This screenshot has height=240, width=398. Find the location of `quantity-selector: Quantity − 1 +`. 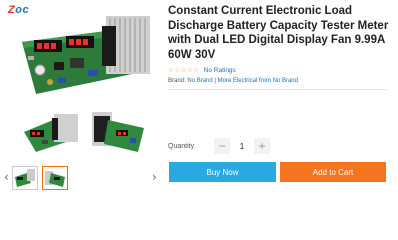

quantity-selector: Quantity − 1 + is located at coordinates (219, 146).